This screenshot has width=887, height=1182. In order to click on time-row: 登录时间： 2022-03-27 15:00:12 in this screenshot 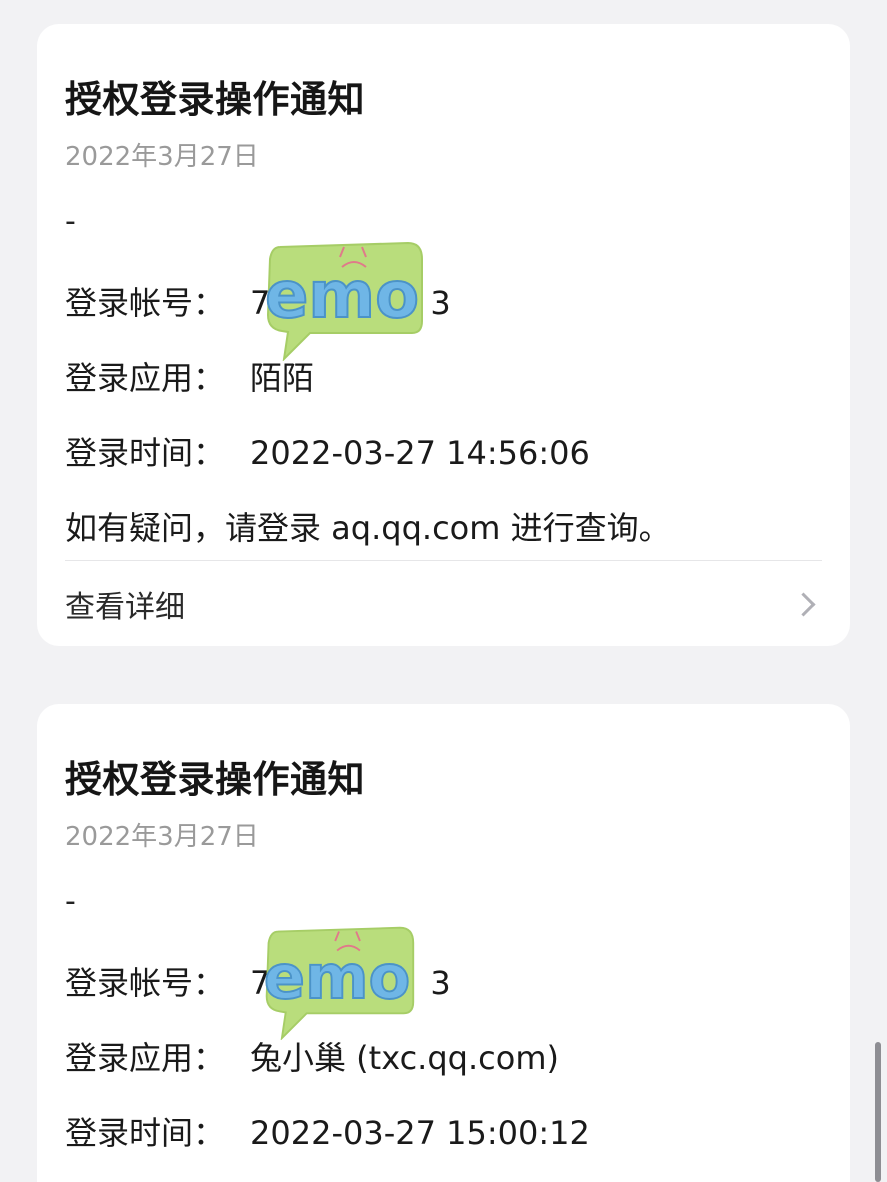, I will do `click(327, 1131)`.